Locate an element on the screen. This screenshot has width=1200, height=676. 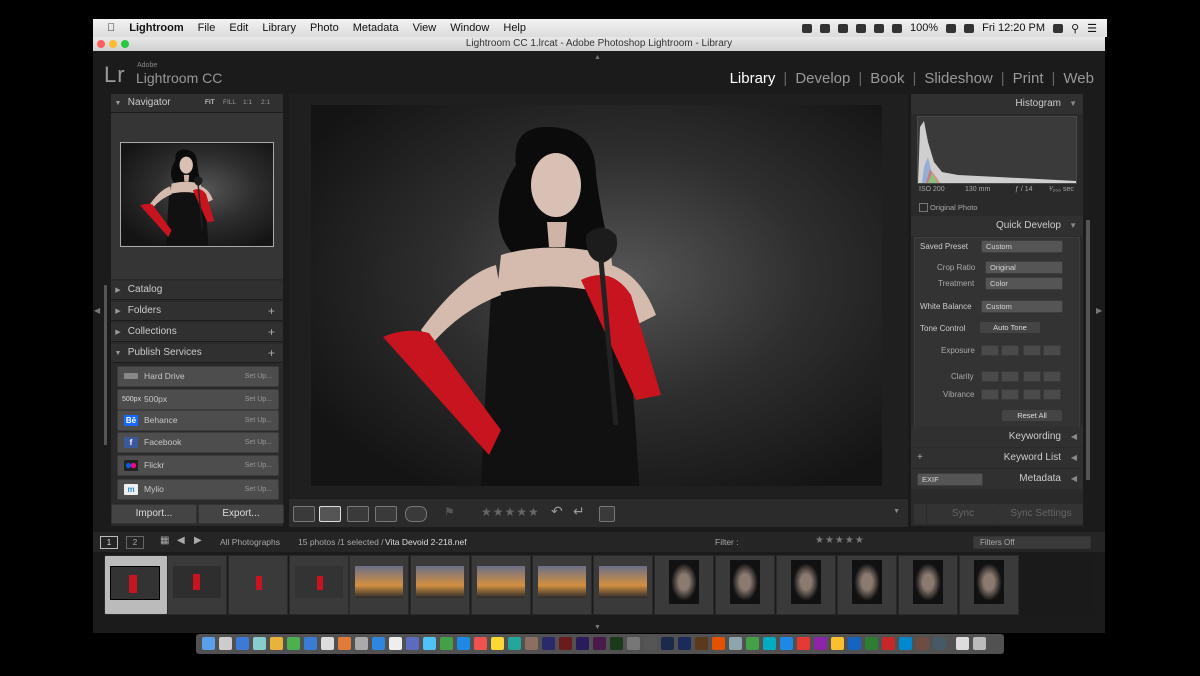
zoom-fill: FILL is located at coordinates (229, 103).